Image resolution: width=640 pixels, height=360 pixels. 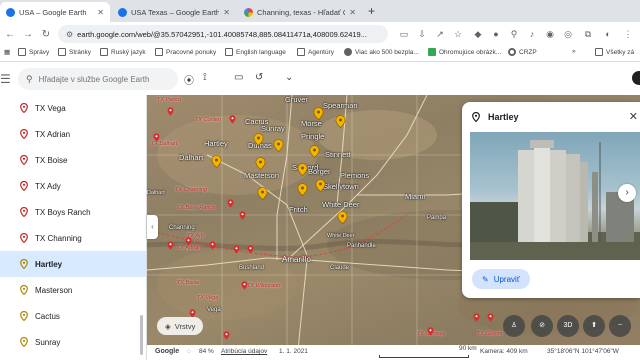 I want to click on bookmark-folder-stranky: Stránky, so click(x=74, y=52).